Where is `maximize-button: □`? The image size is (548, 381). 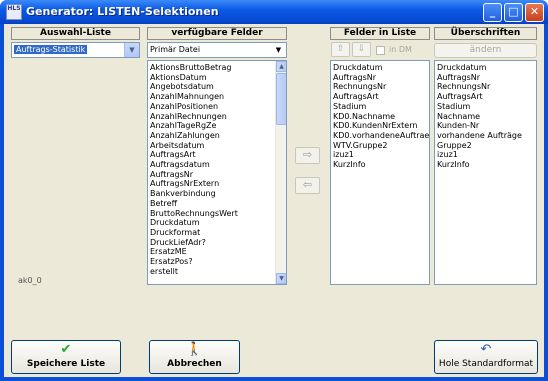 maximize-button: □ is located at coordinates (513, 12).